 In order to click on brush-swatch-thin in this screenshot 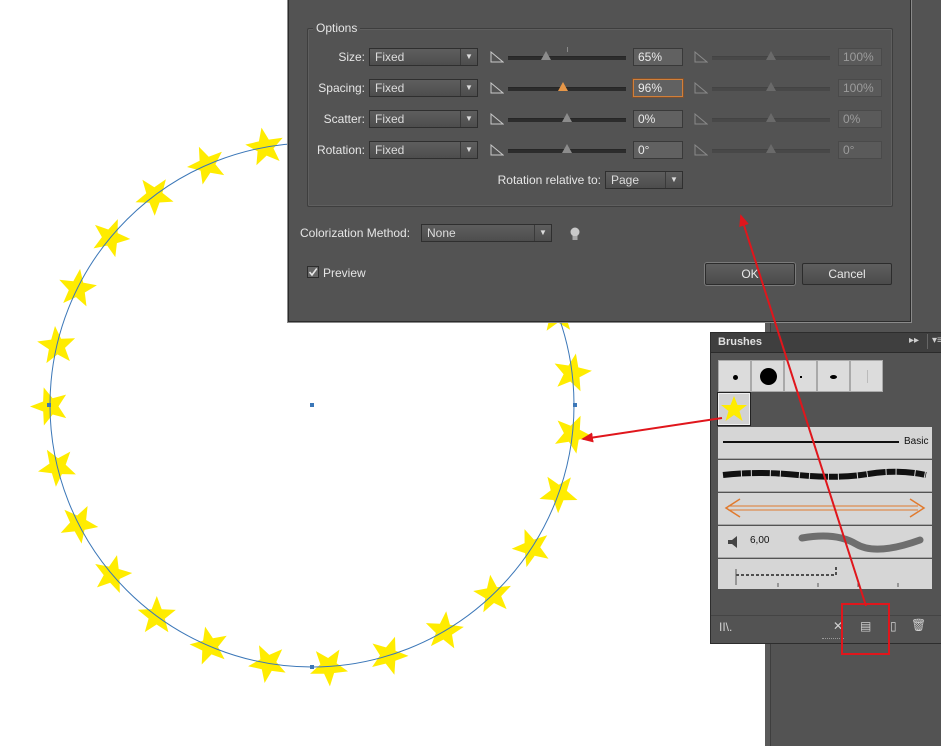, I will do `click(866, 376)`.